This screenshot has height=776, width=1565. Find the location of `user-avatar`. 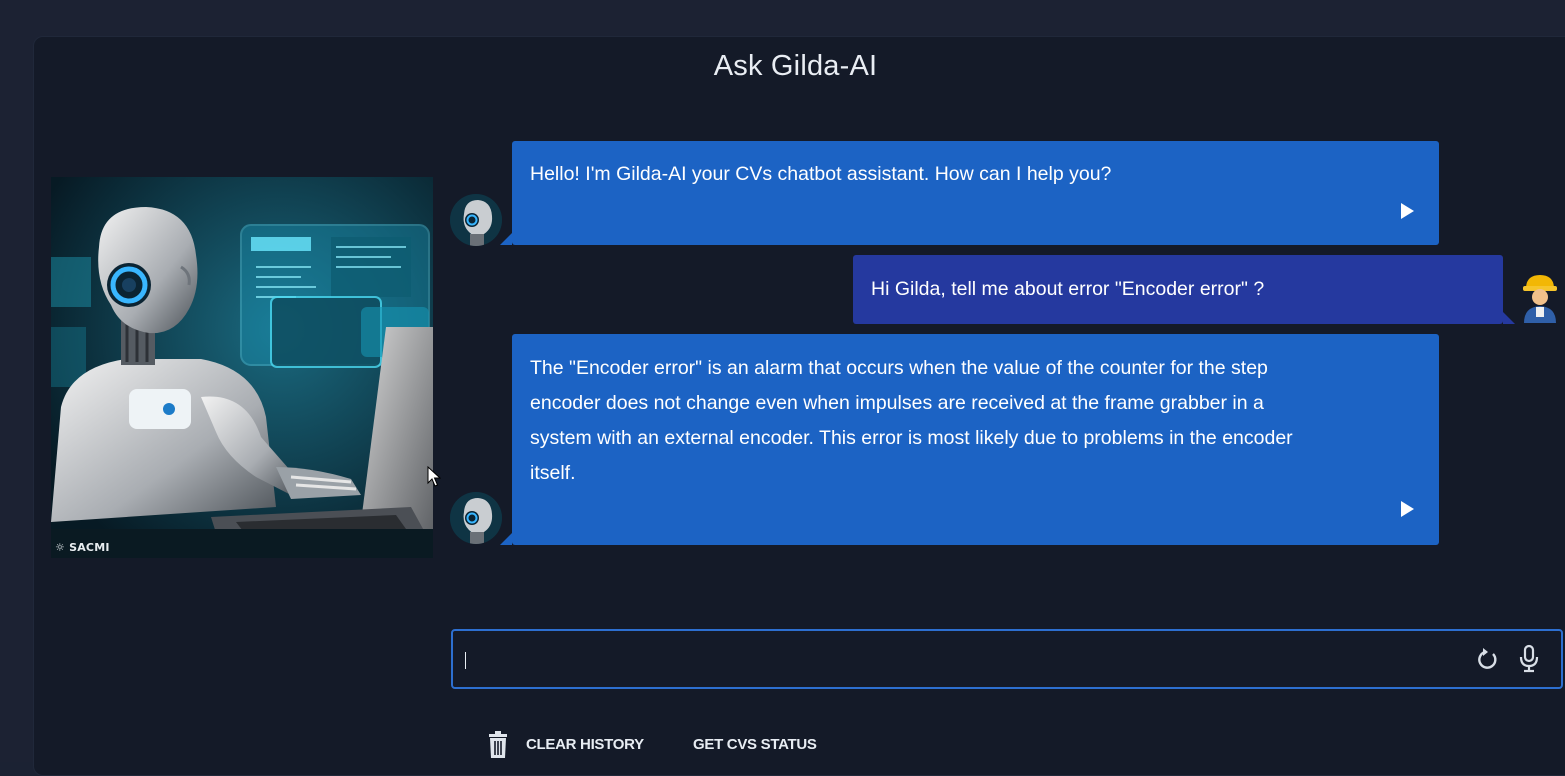

user-avatar is located at coordinates (1540, 297).